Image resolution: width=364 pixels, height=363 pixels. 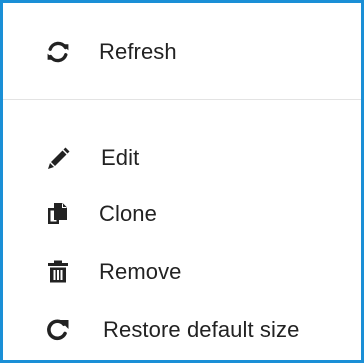 I want to click on restore-icon, so click(x=58, y=330).